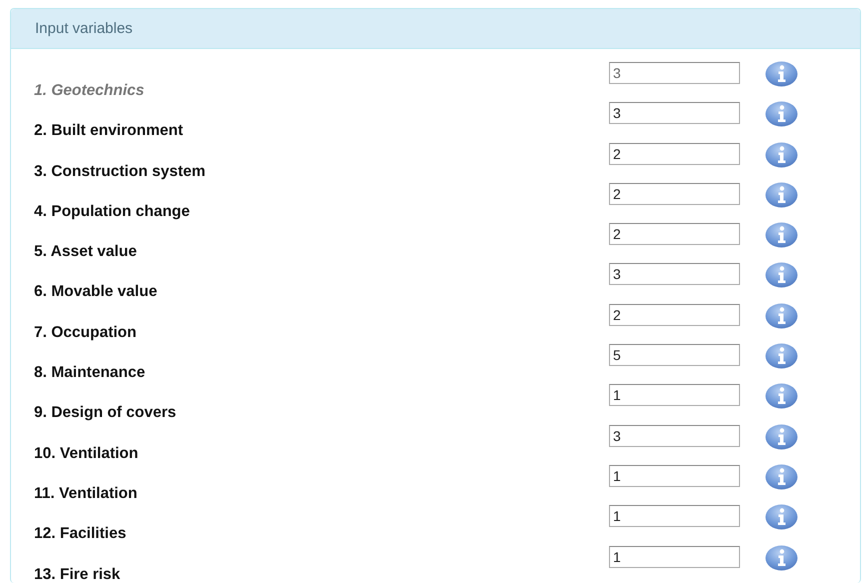  Describe the element at coordinates (112, 211) in the screenshot. I see `variable-label: 4. Population change` at that location.